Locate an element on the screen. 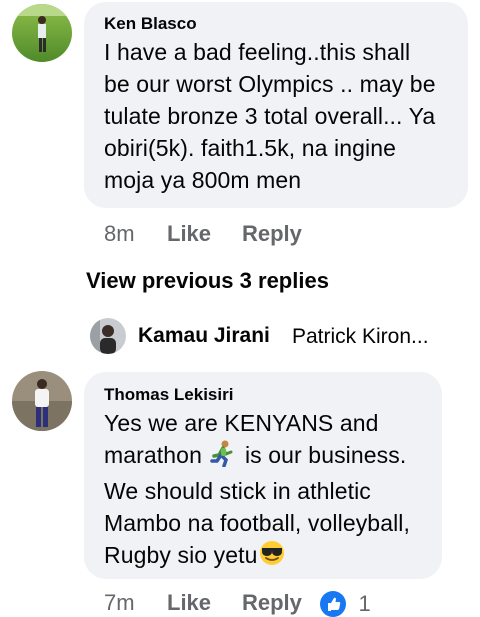 Image resolution: width=480 pixels, height=617 pixels. comment-author: Ken Blasco is located at coordinates (150, 24).